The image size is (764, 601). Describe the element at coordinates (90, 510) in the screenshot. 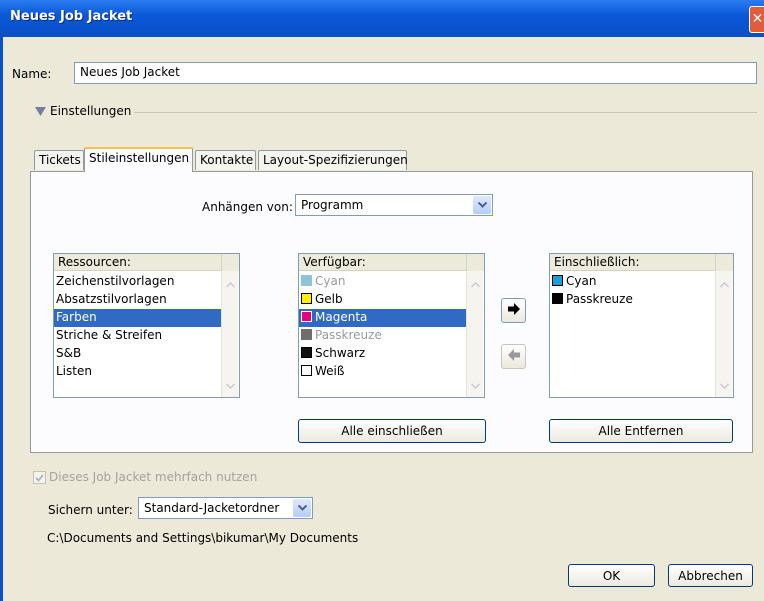

I see `save-under-label: Sichern unter:` at that location.